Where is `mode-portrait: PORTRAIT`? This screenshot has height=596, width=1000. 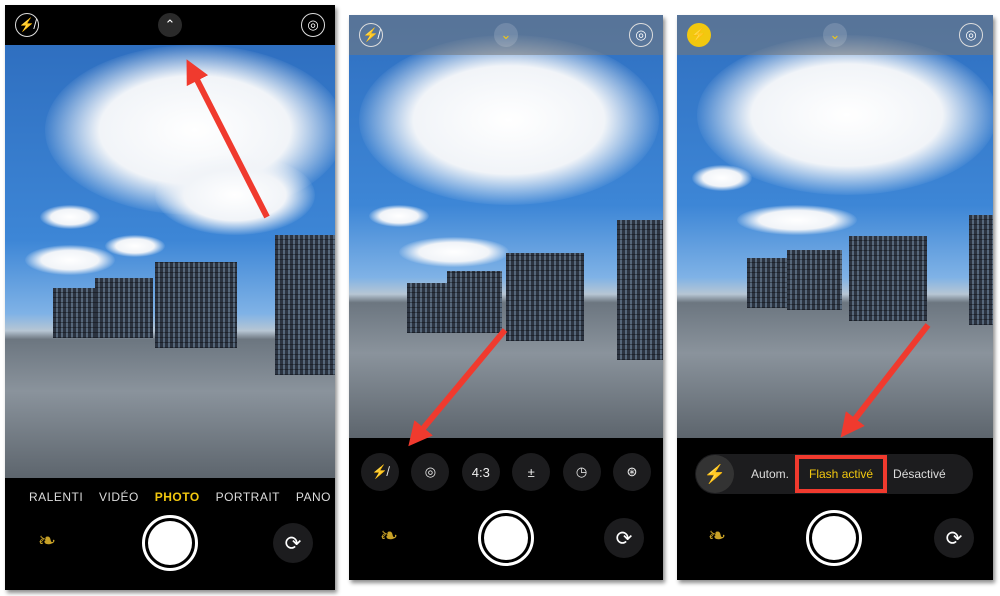 mode-portrait: PORTRAIT is located at coordinates (248, 497).